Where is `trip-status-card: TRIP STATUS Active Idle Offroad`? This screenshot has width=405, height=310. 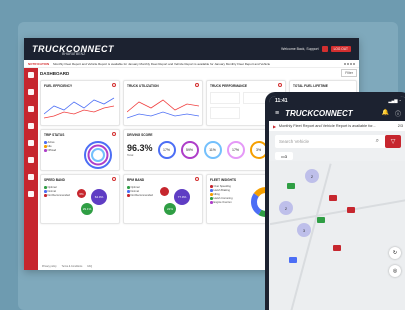 trip-status-card: TRIP STATUS Active Idle Offroad is located at coordinates (80, 150).